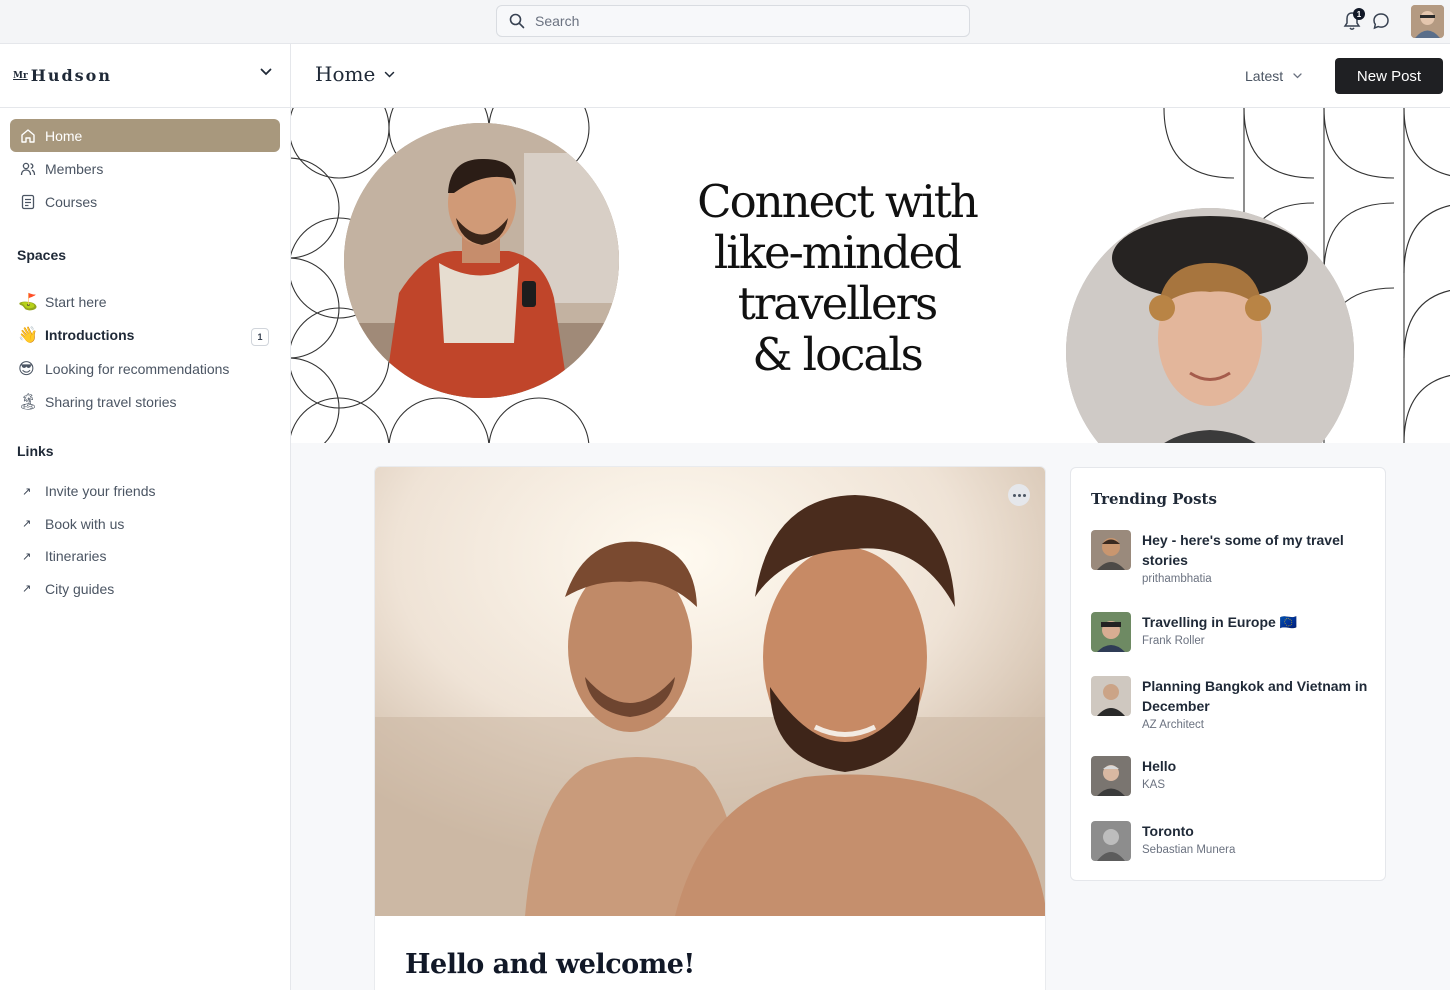 This screenshot has height=990, width=1450. What do you see at coordinates (111, 402) in the screenshot?
I see `space-label: Sharing travel stories` at bounding box center [111, 402].